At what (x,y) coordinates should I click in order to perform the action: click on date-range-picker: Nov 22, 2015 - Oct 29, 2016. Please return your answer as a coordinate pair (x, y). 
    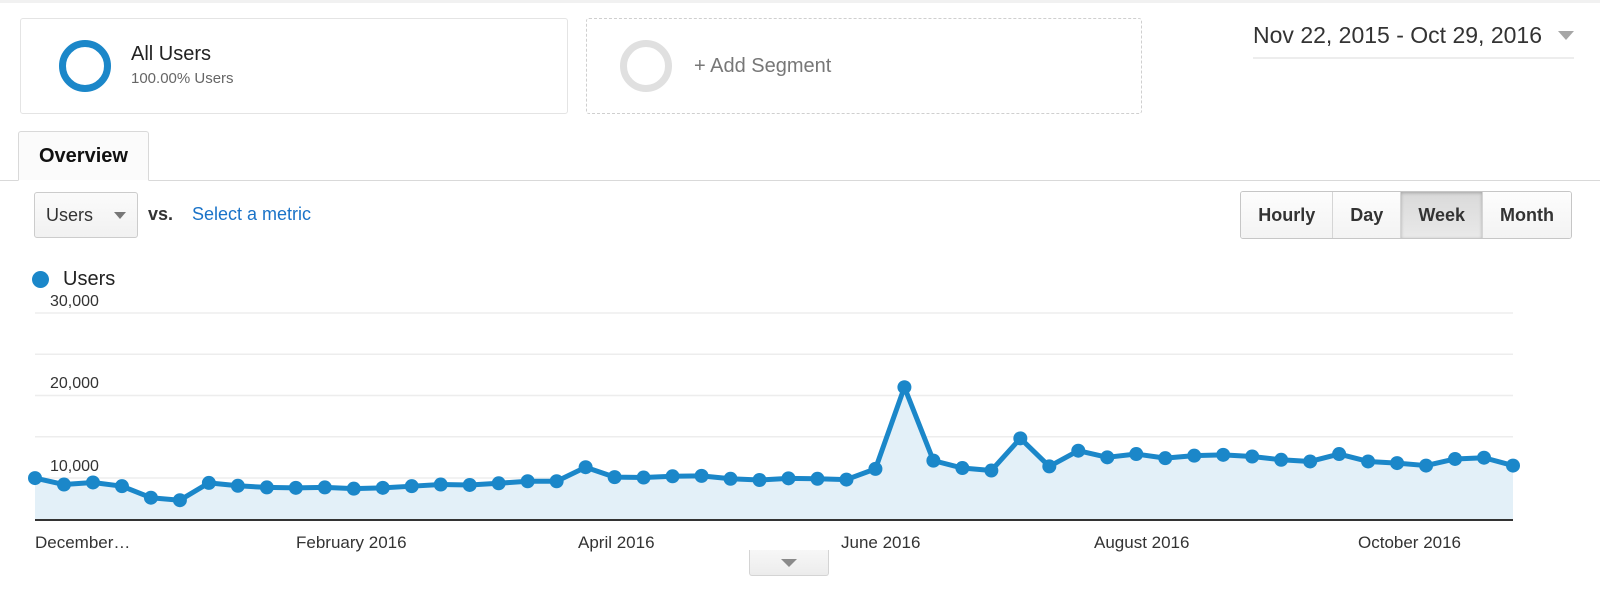
    Looking at the image, I should click on (1413, 40).